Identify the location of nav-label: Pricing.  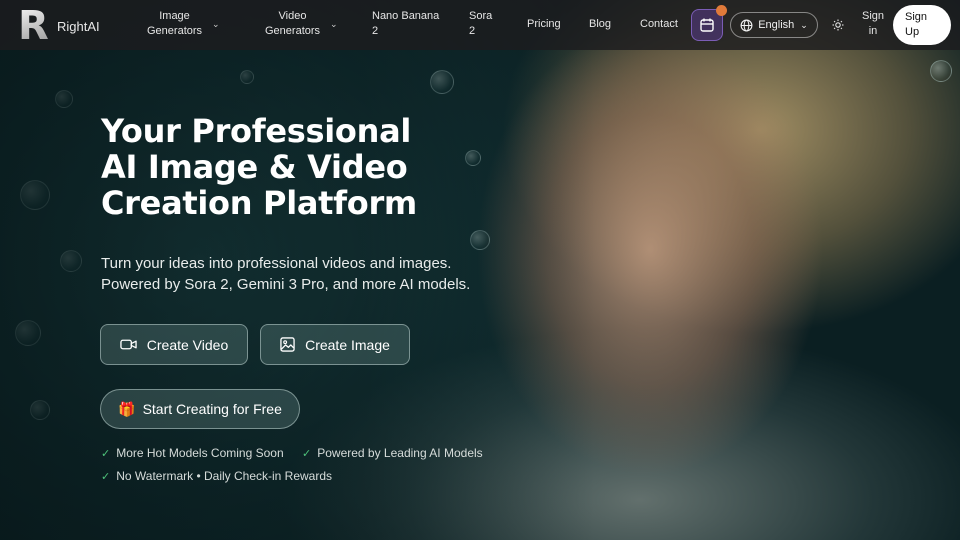
(544, 24).